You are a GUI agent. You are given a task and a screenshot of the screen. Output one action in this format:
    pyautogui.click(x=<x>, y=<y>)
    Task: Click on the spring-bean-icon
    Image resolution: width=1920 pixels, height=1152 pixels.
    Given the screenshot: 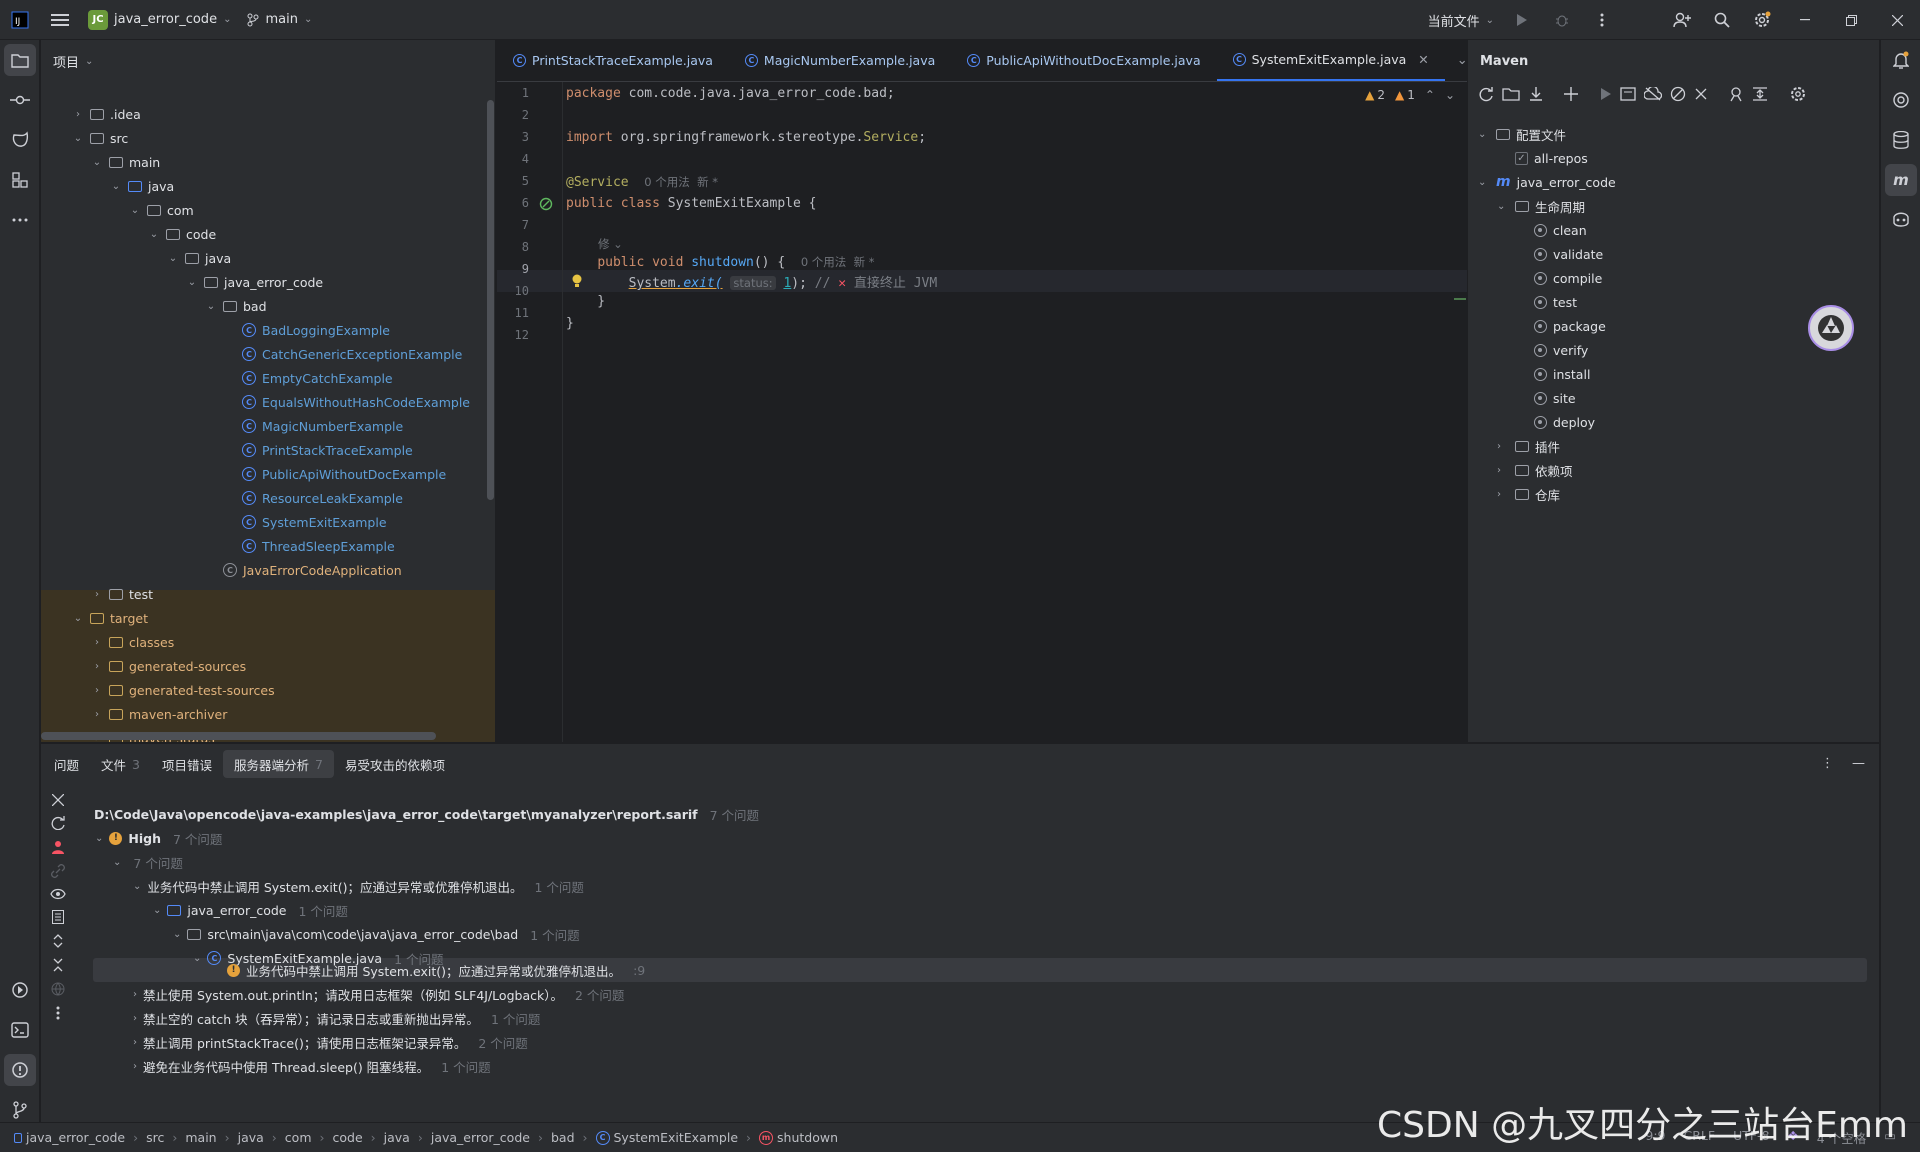 What is the action you would take?
    pyautogui.click(x=546, y=204)
    